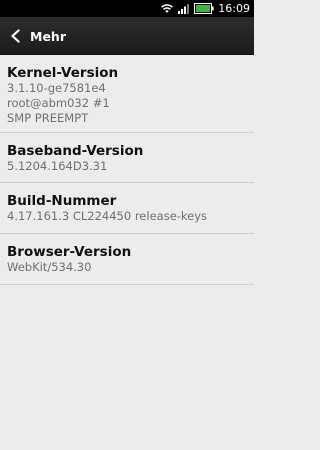 The height and width of the screenshot is (450, 320). I want to click on back-button: Mehr, so click(45, 36).